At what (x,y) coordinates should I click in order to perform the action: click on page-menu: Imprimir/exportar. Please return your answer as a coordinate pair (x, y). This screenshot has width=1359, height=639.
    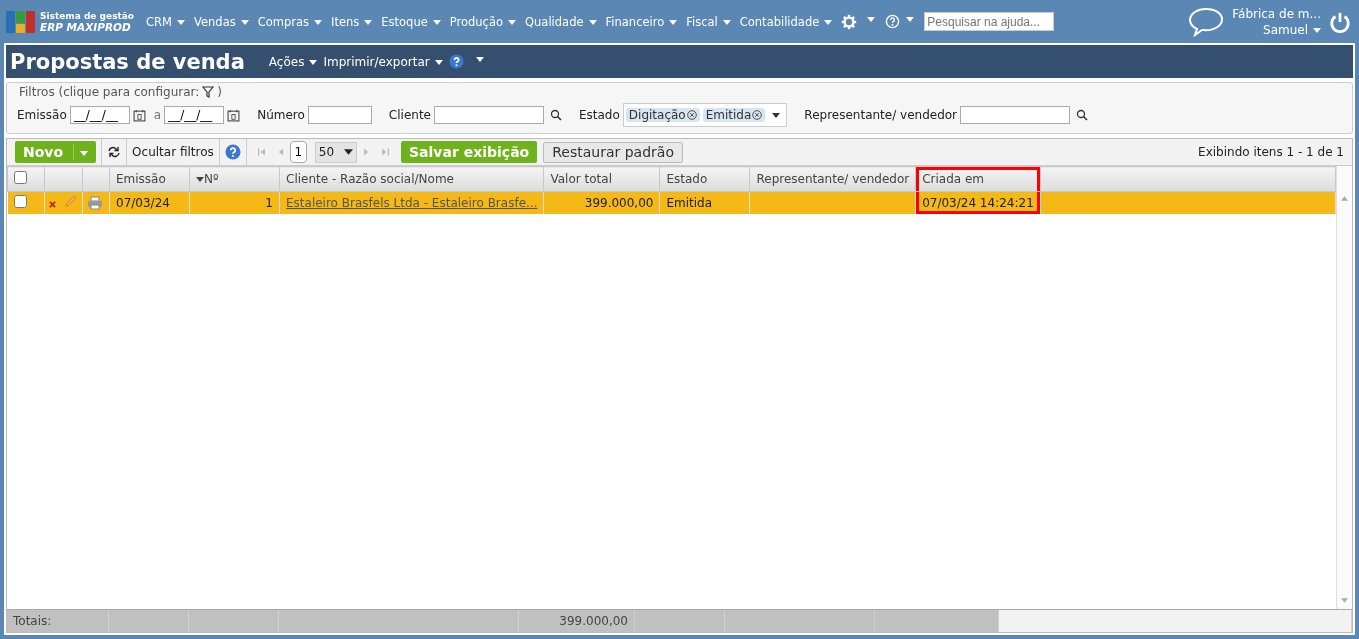
    Looking at the image, I should click on (383, 61).